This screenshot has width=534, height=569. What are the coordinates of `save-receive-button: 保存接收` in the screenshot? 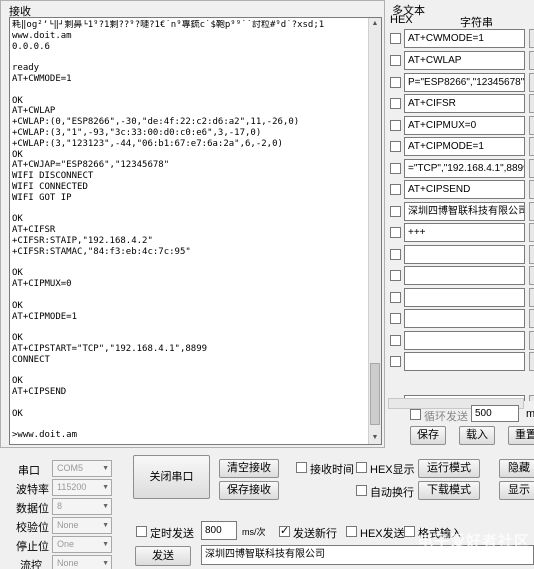 It's located at (249, 490).